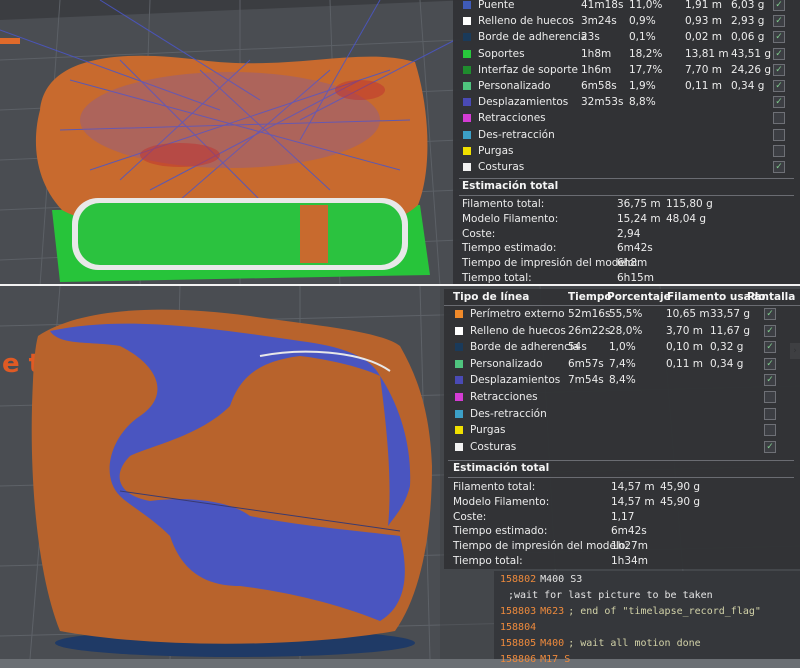 This screenshot has width=800, height=668. What do you see at coordinates (635, 248) in the screenshot?
I see `estimate-value-1: 6m42s` at bounding box center [635, 248].